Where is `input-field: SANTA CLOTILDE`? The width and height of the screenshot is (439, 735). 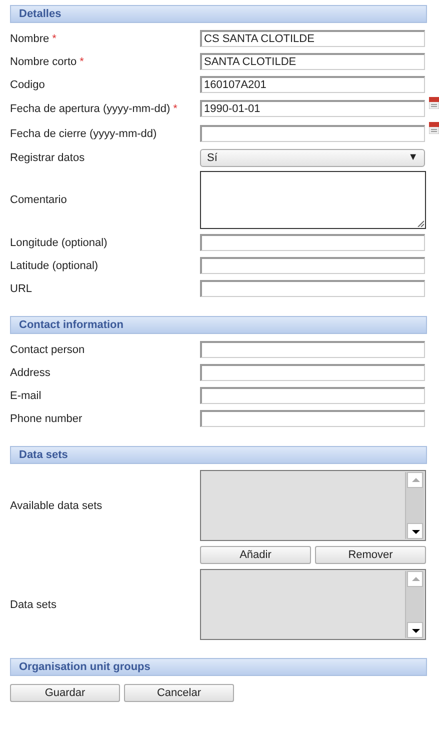
input-field: SANTA CLOTILDE is located at coordinates (312, 61).